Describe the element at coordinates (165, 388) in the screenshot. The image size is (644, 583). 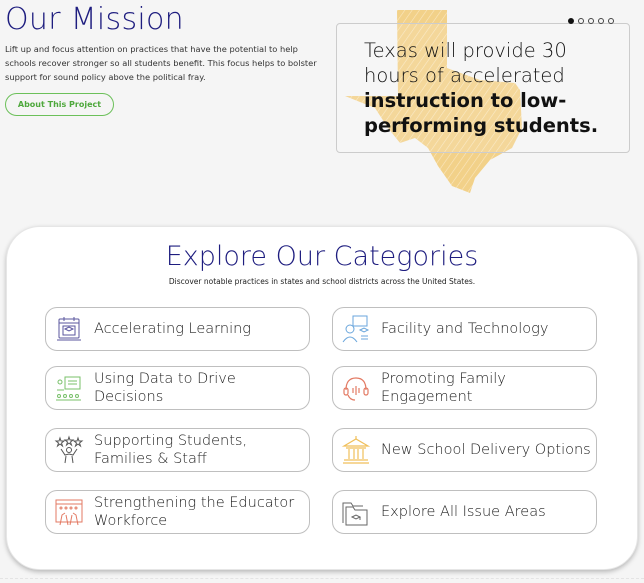
I see `category-label: Using Data to Drive Decisions` at that location.